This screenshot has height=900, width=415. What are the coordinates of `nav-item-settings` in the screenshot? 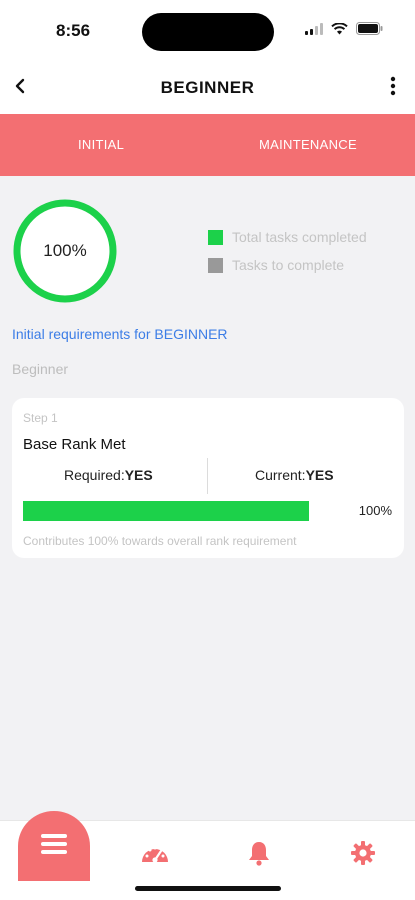 It's located at (363, 855).